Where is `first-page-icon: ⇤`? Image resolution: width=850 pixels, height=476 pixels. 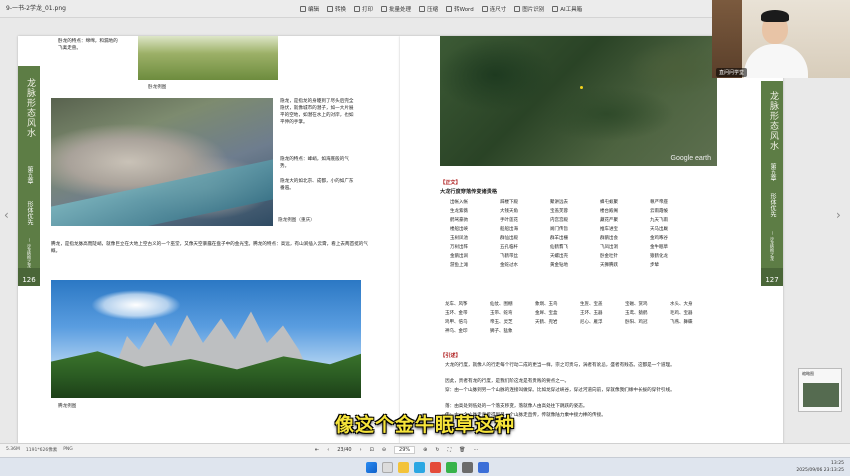 first-page-icon: ⇤ is located at coordinates (317, 450).